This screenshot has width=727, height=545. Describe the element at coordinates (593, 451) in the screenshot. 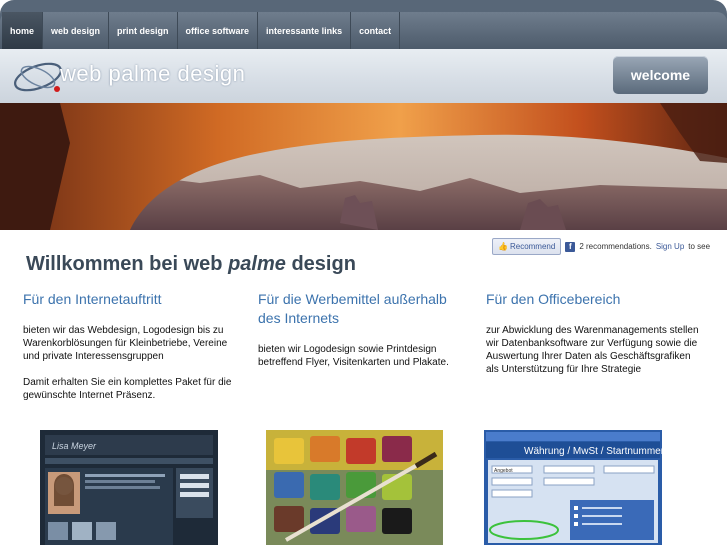

I see `office-window-title: Währung / MwSt / Startnummern` at that location.